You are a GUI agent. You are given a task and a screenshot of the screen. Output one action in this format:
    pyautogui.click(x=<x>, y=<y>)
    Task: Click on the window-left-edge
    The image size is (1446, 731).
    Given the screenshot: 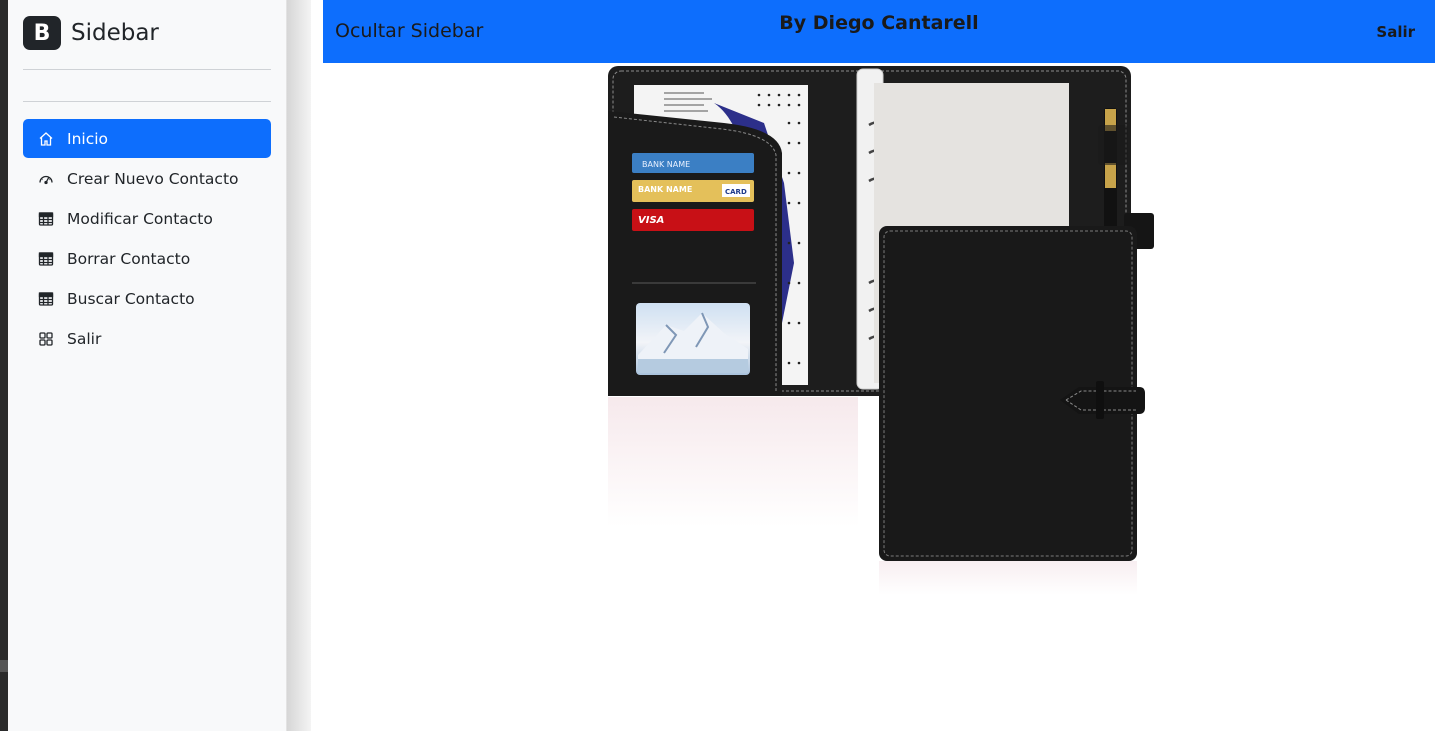 What is the action you would take?
    pyautogui.click(x=4, y=365)
    